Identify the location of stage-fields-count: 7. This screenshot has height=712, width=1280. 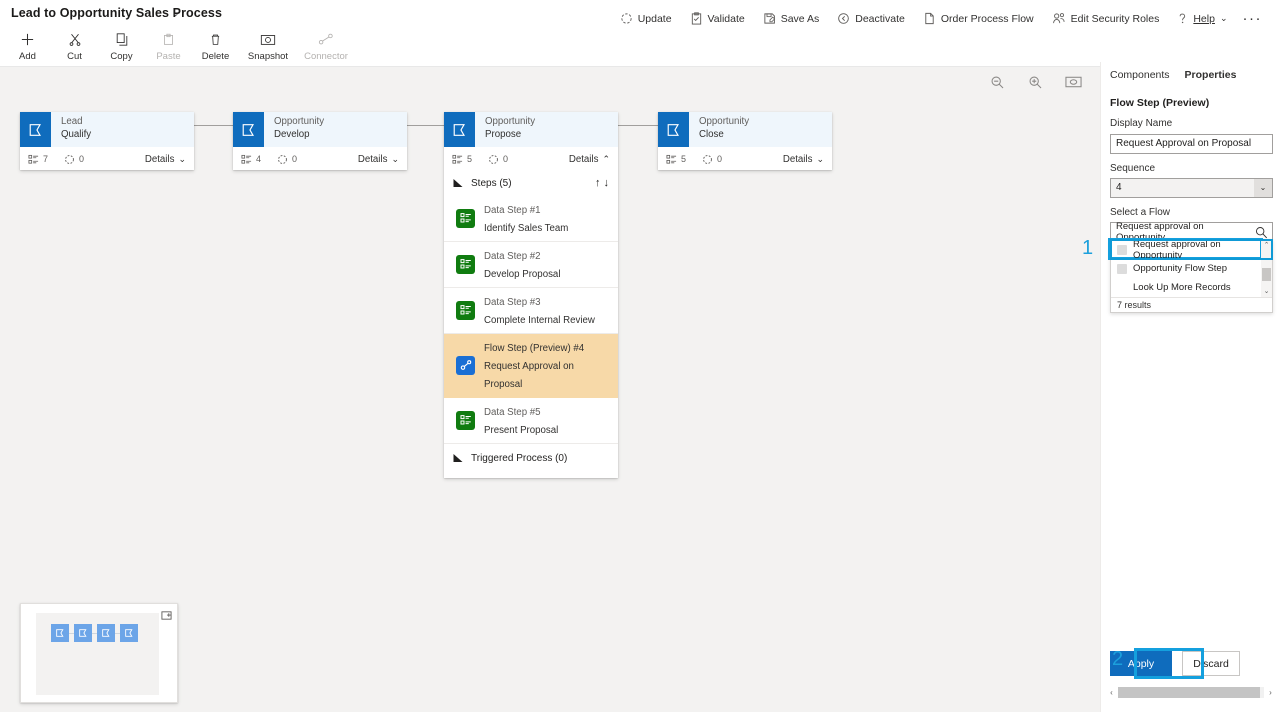
(46, 159).